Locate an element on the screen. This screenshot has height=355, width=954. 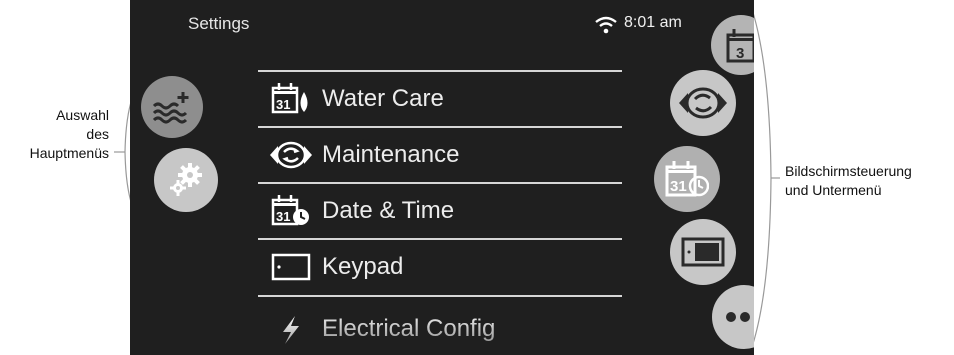
more-button is located at coordinates (733, 317).